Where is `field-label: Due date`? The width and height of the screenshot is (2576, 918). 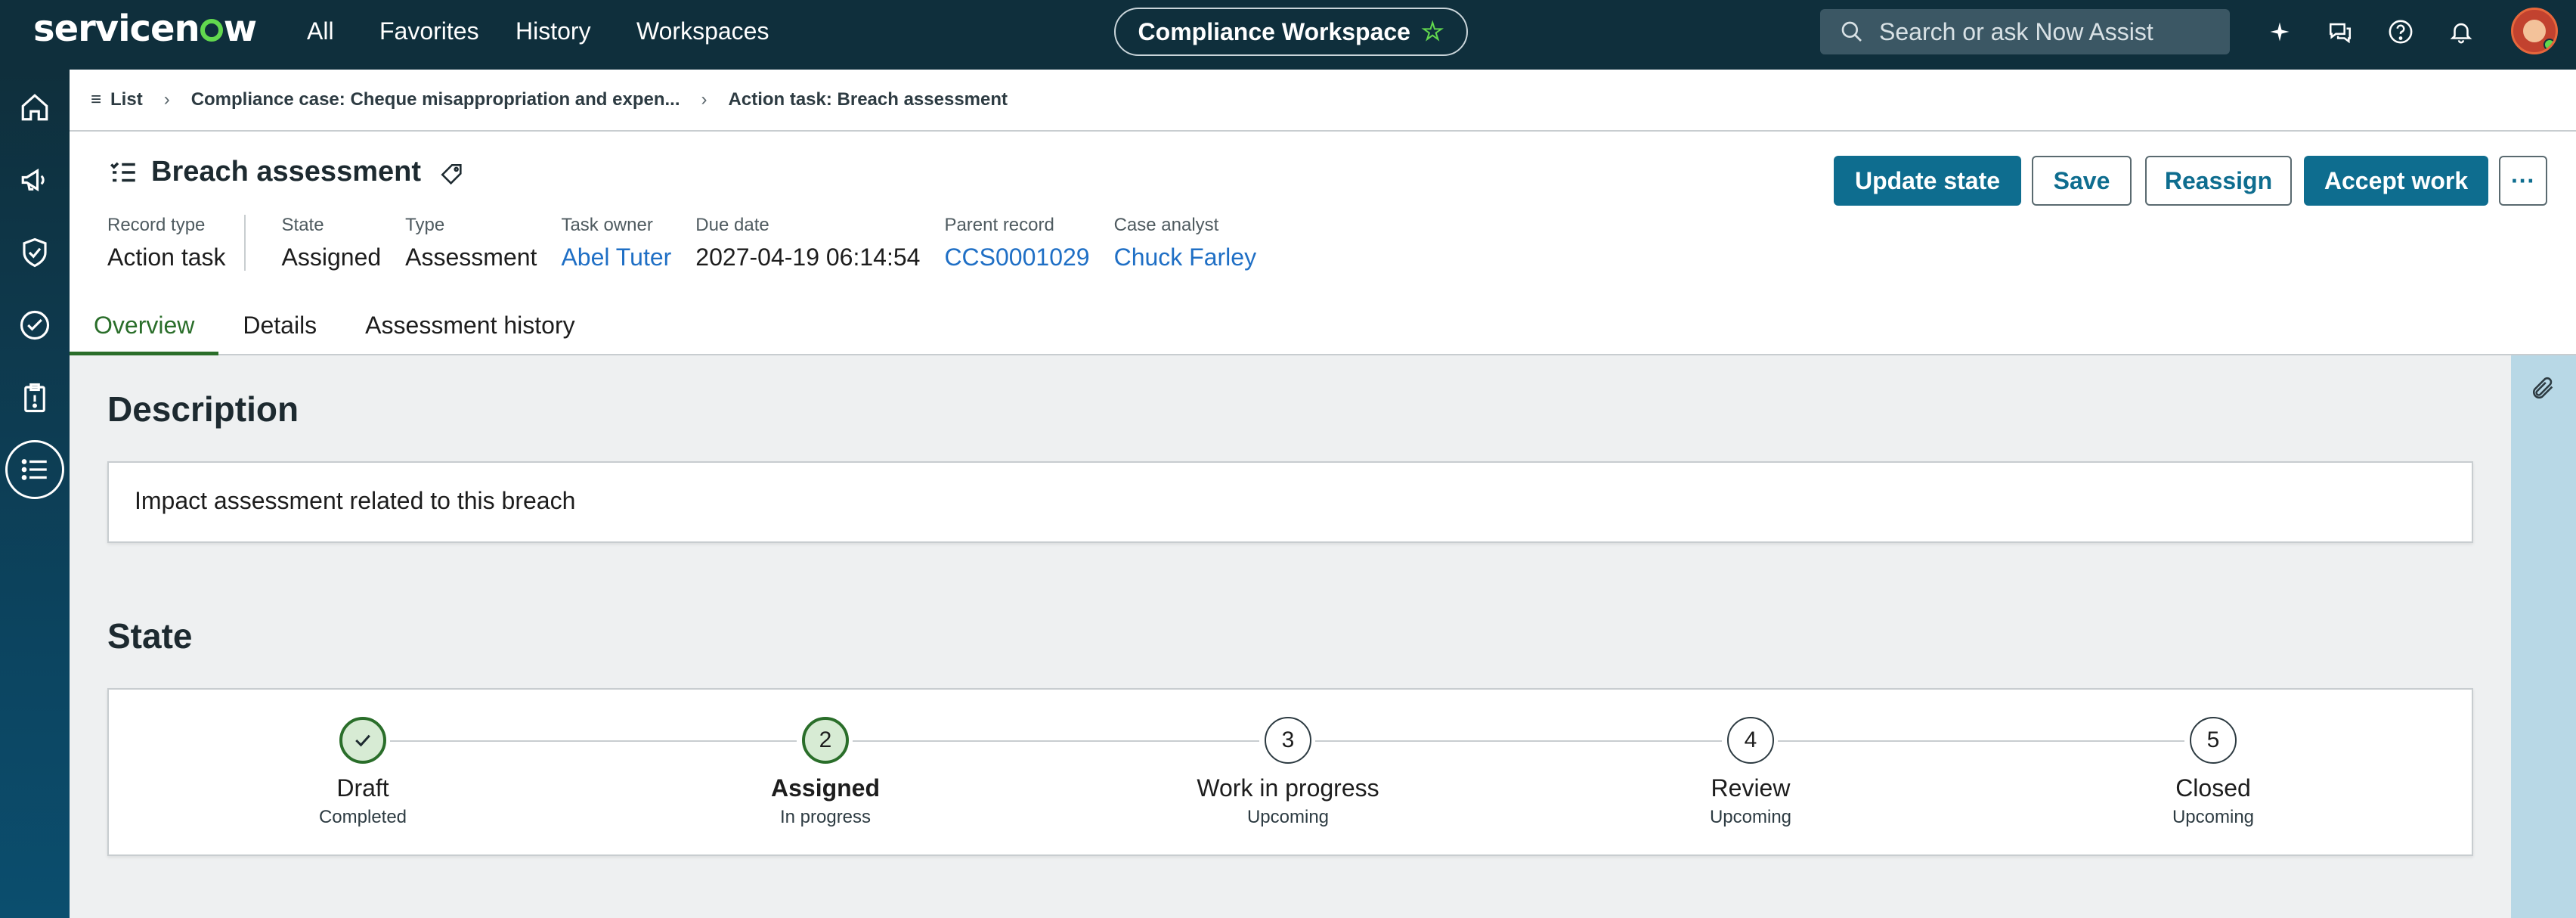
field-label: Due date is located at coordinates (732, 225).